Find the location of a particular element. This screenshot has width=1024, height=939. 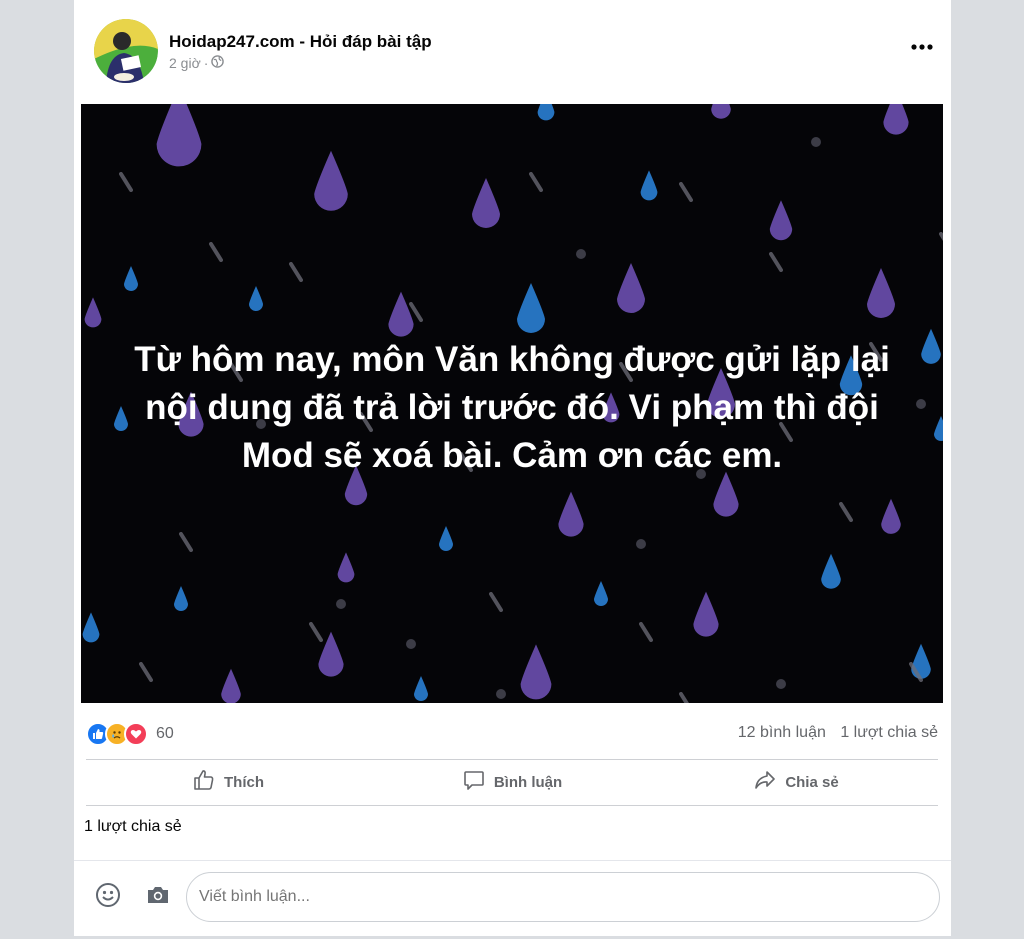

post-stats: 12 bình luận 1 lượt chia sẻ is located at coordinates (838, 733).